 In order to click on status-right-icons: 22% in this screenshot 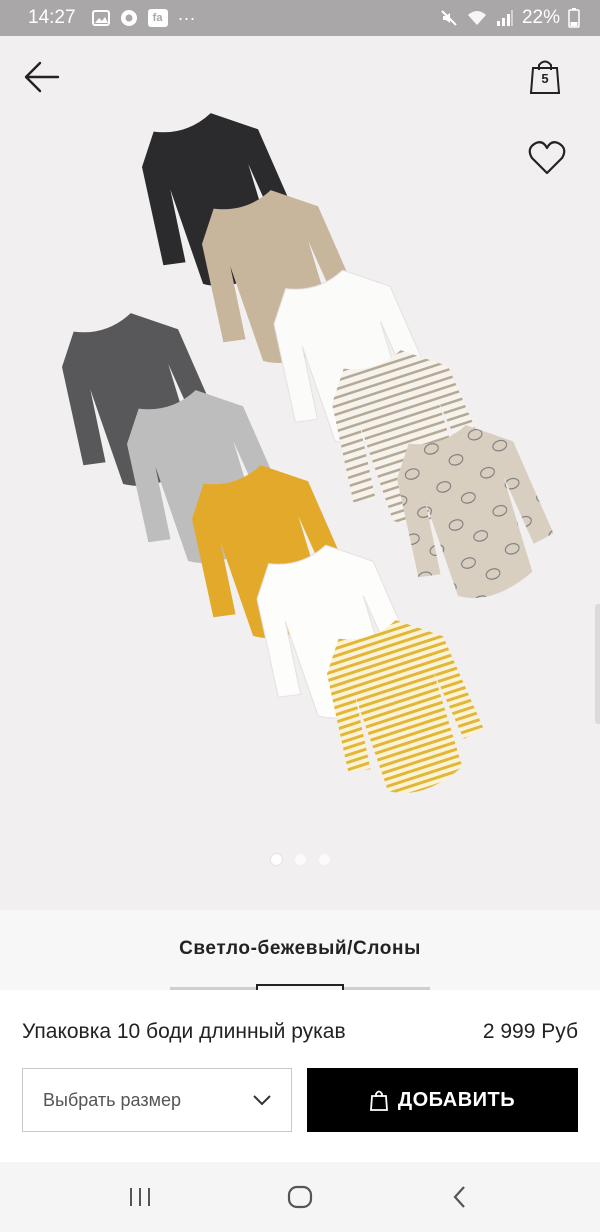, I will do `click(510, 18)`.